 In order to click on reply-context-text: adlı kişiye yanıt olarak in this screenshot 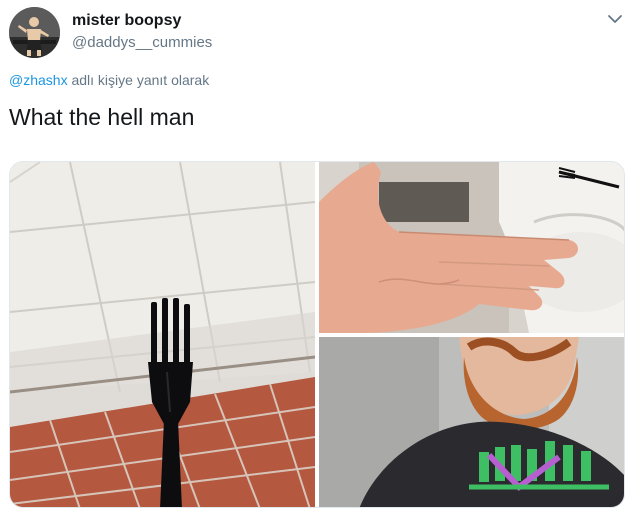, I will do `click(140, 80)`.